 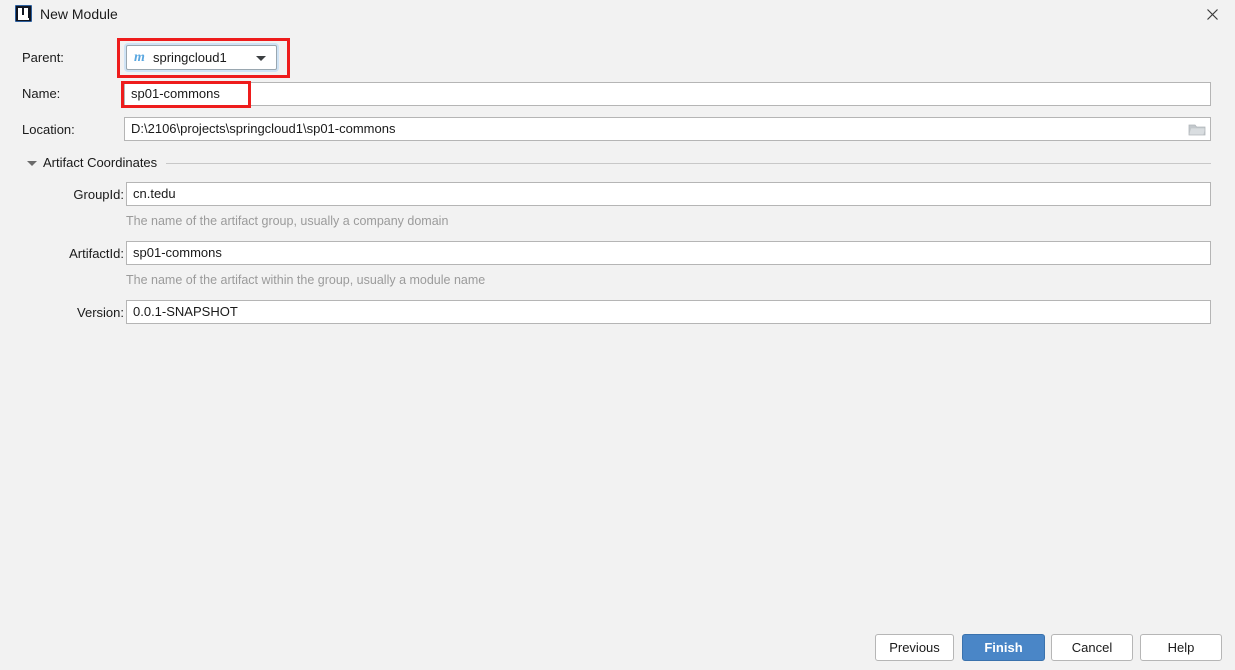 What do you see at coordinates (96, 253) in the screenshot?
I see `artifact-id-label: ArtifactId:` at bounding box center [96, 253].